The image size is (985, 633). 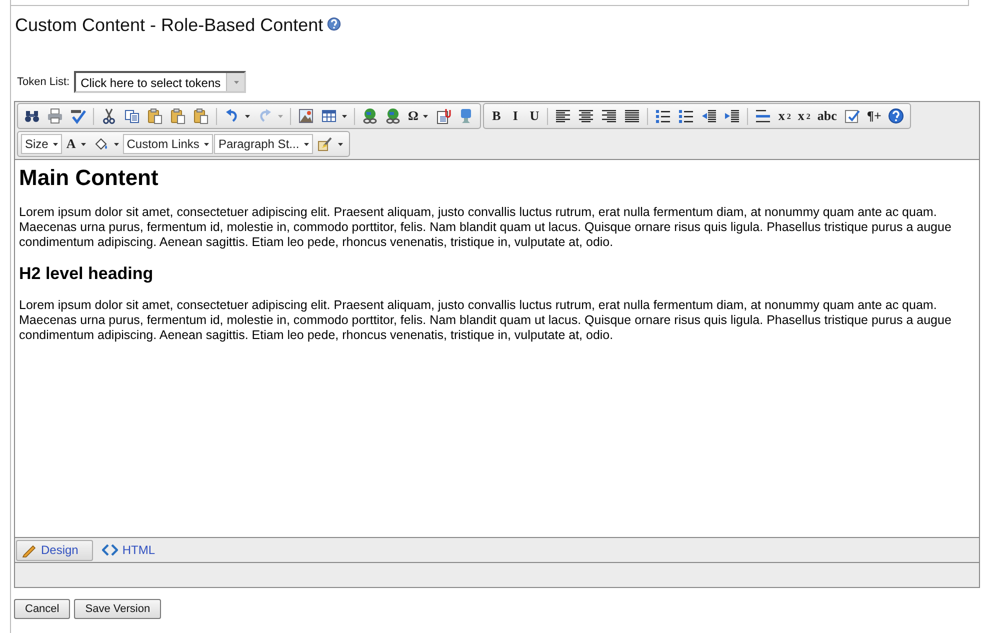 I want to click on image-icon, so click(x=306, y=116).